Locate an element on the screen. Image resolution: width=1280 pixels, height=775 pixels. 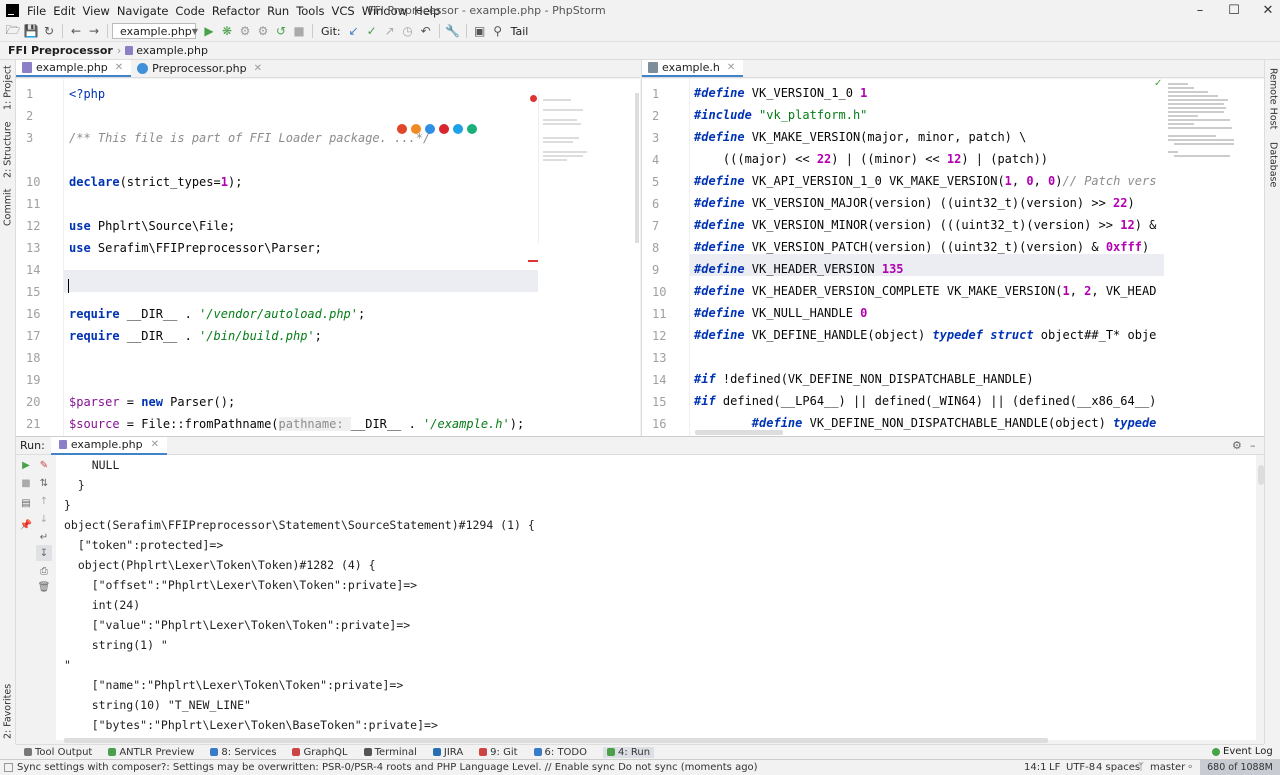
line-number: 20 is located at coordinates (33, 402).